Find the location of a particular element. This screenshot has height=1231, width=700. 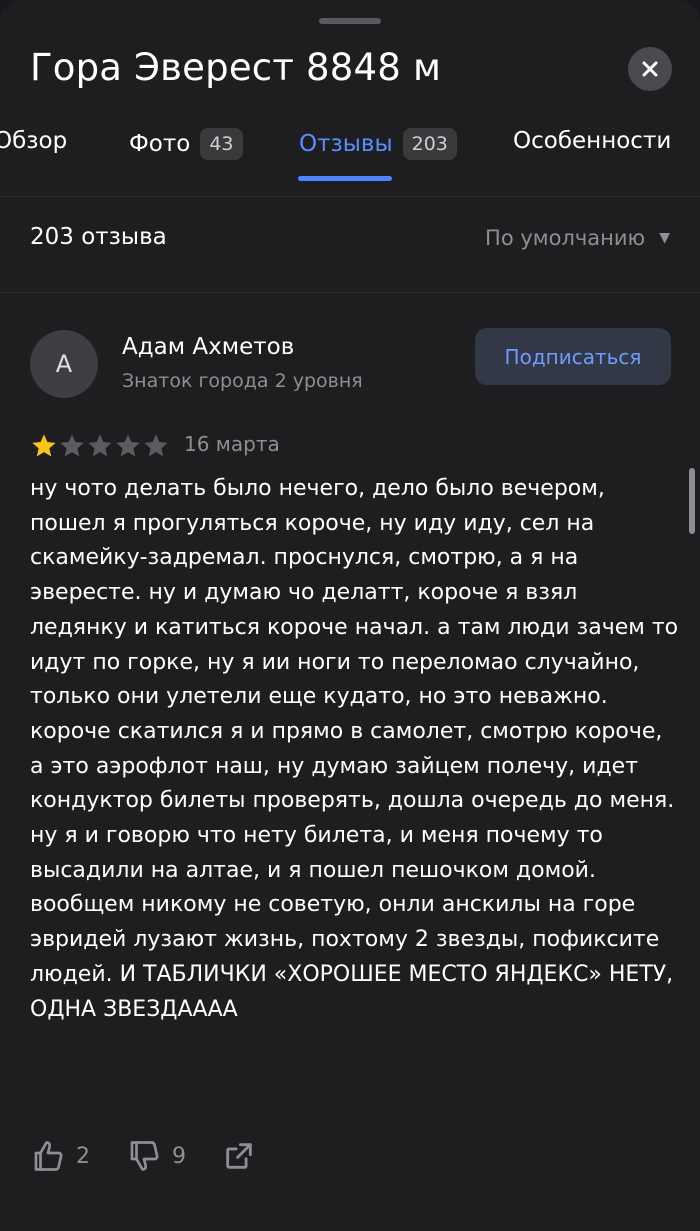

tab-bar: Обзор Фото 43 Отзывы 203 Особенности is located at coordinates (350, 155).